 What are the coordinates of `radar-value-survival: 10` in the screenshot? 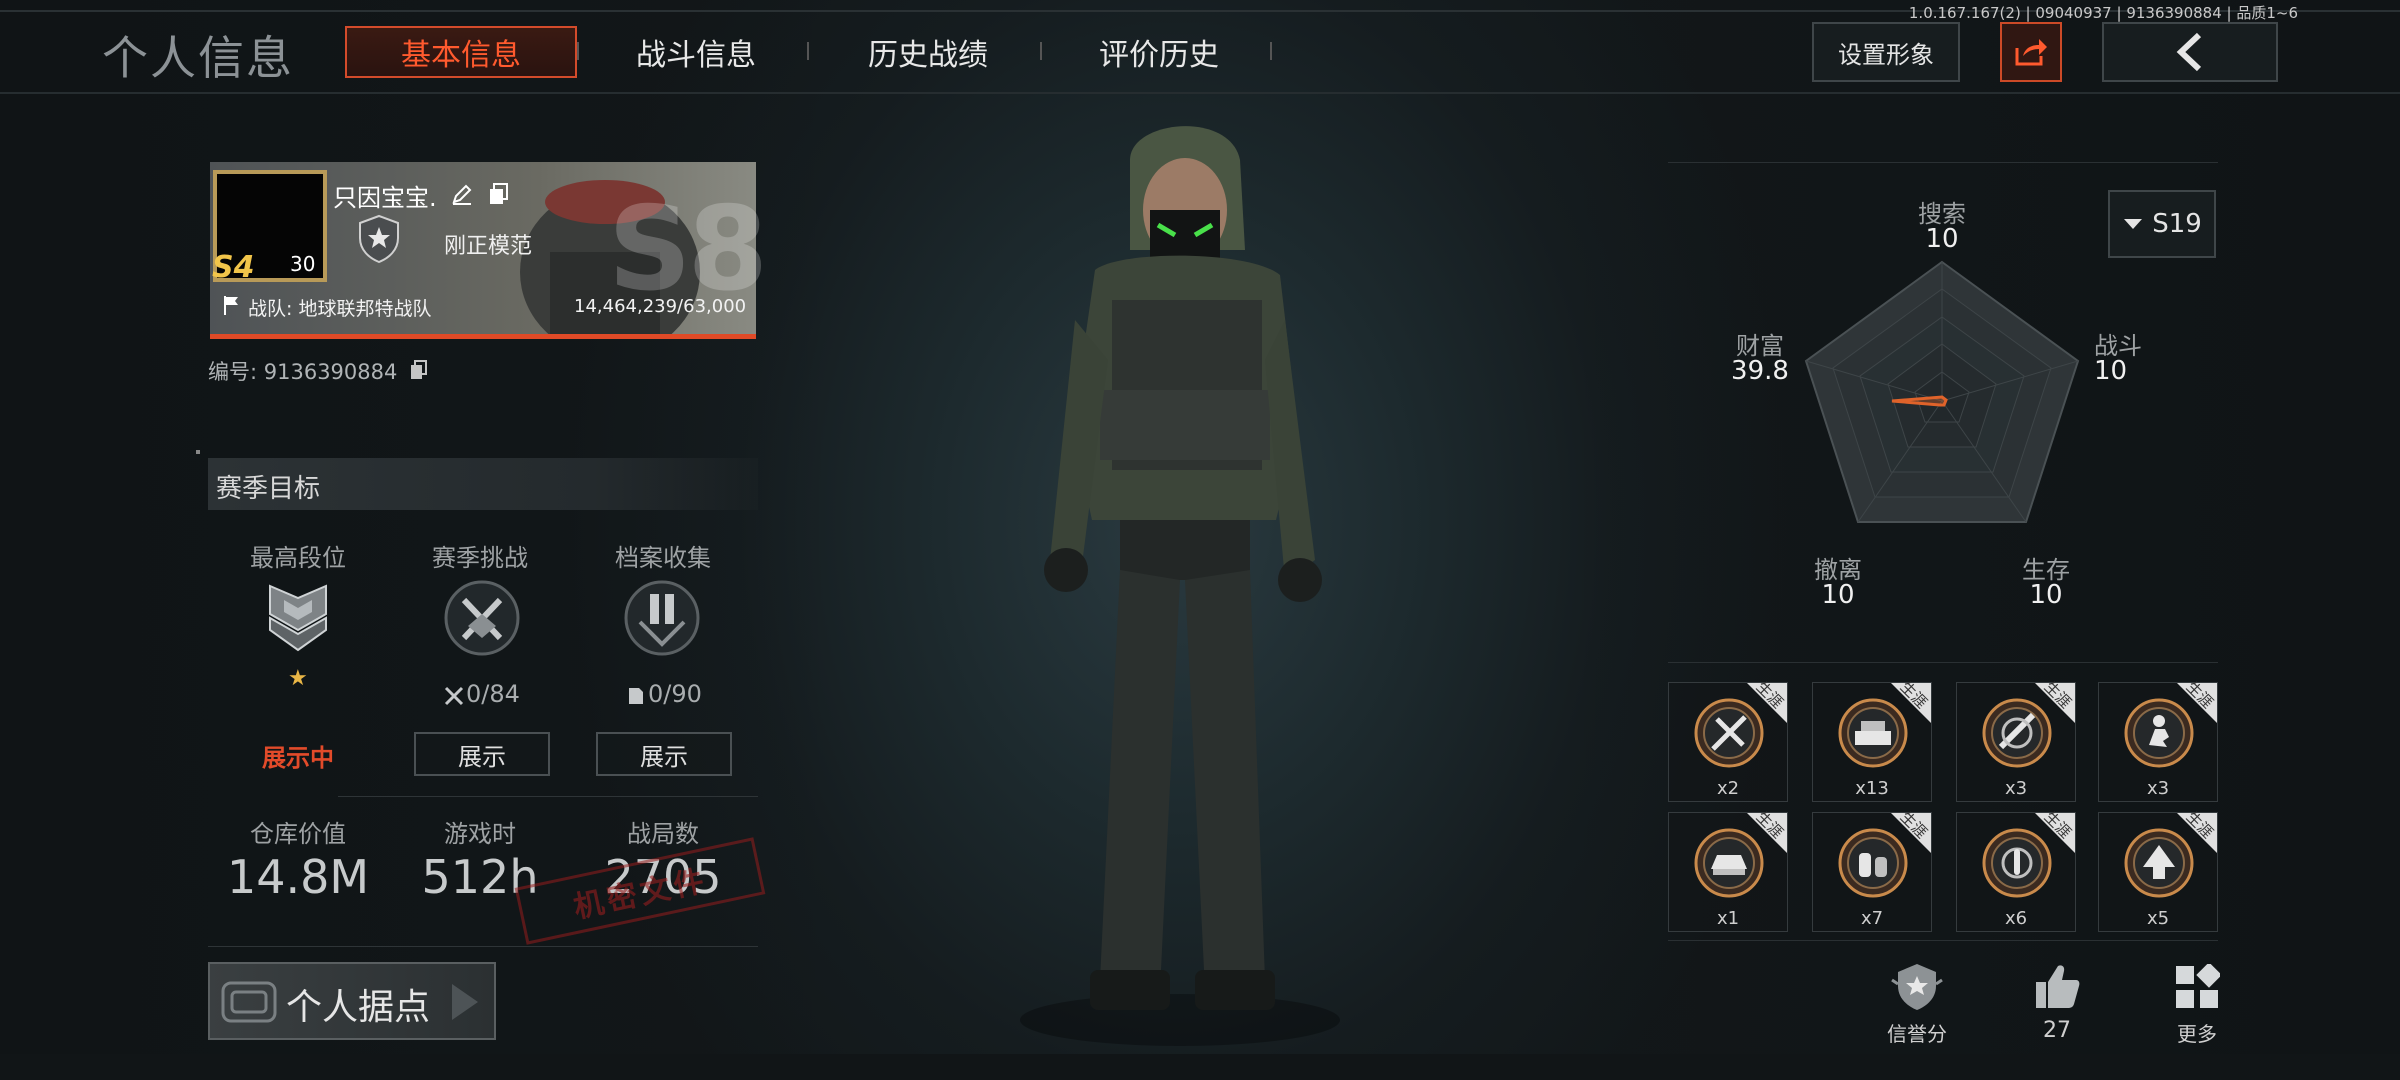 It's located at (2046, 595).